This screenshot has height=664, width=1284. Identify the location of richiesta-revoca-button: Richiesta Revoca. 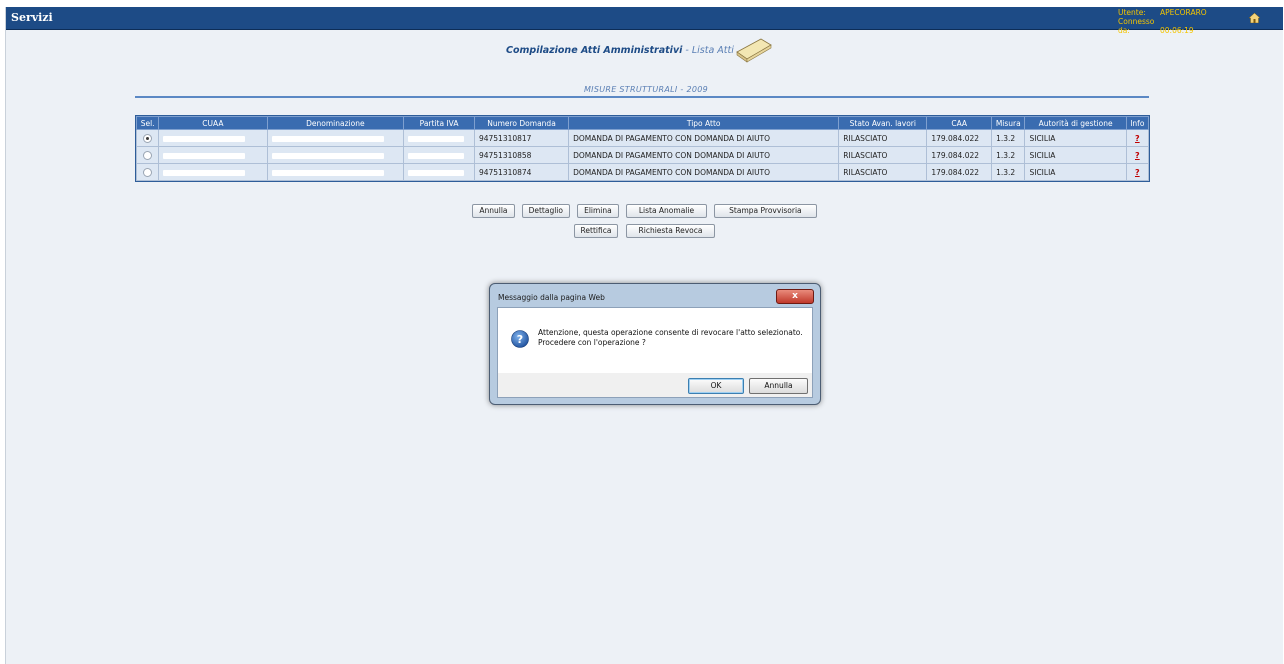
(670, 231).